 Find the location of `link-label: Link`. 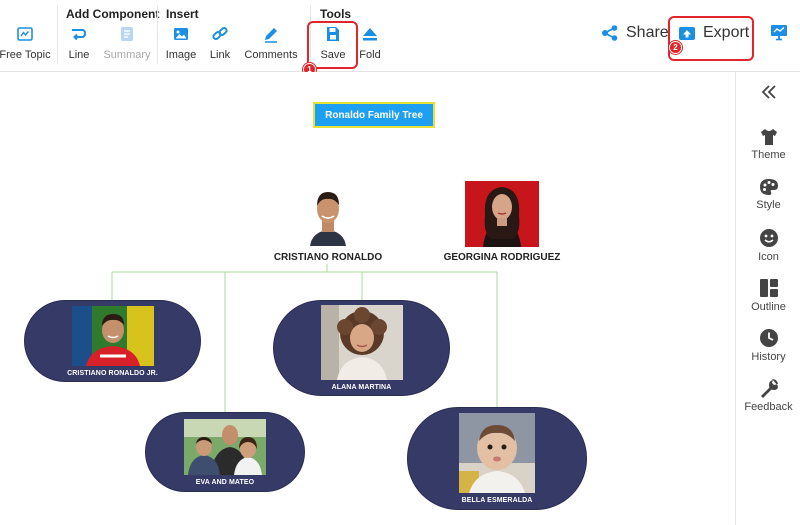

link-label: Link is located at coordinates (220, 55).